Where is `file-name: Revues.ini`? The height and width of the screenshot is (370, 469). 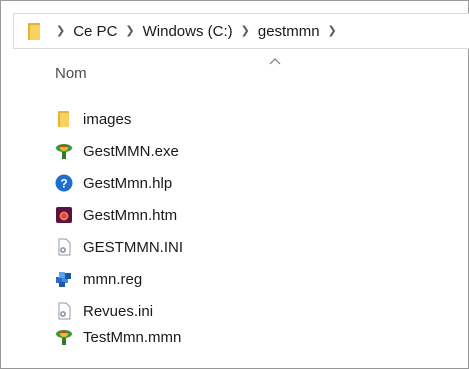
file-name: Revues.ini is located at coordinates (118, 311).